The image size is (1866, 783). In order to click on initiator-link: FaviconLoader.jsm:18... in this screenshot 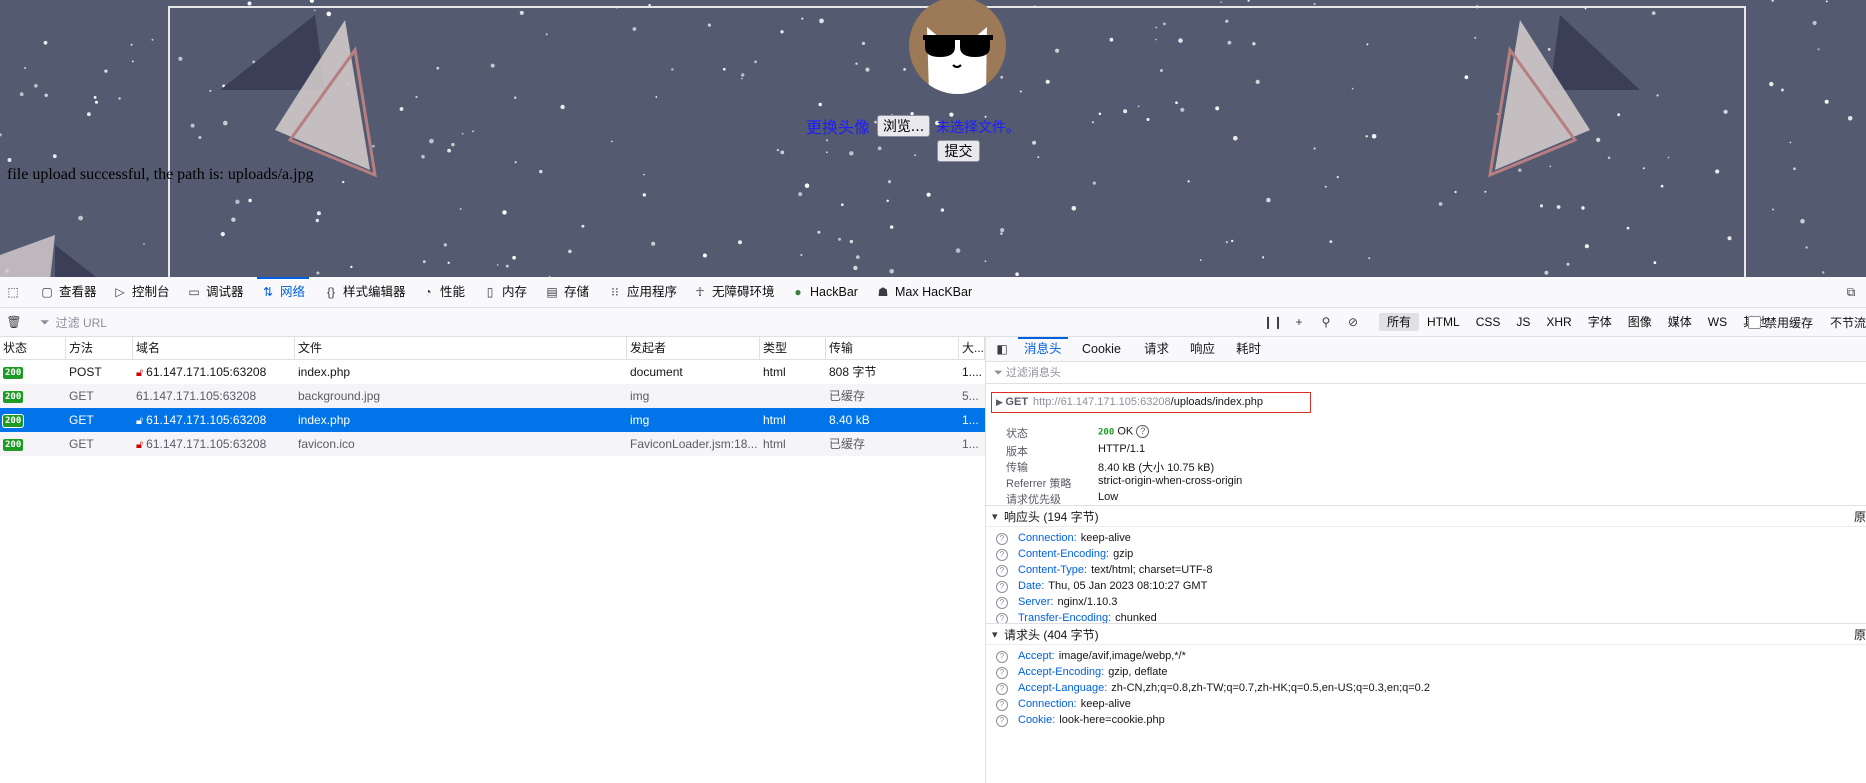, I will do `click(693, 444)`.